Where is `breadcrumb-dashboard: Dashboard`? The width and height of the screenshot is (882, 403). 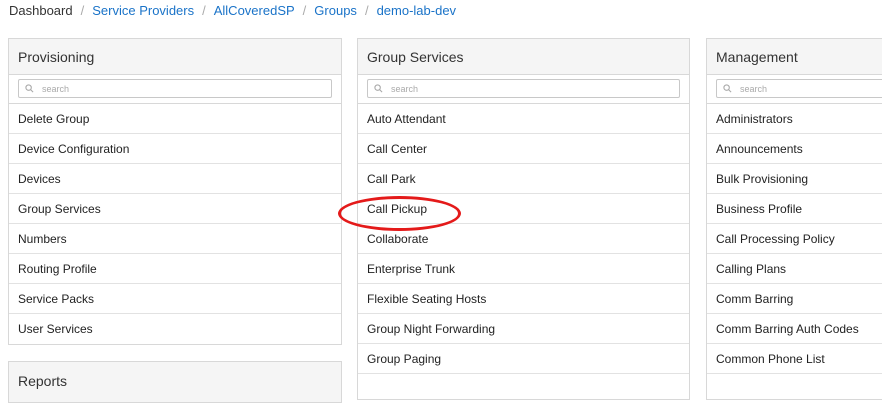
breadcrumb-dashboard: Dashboard is located at coordinates (41, 10).